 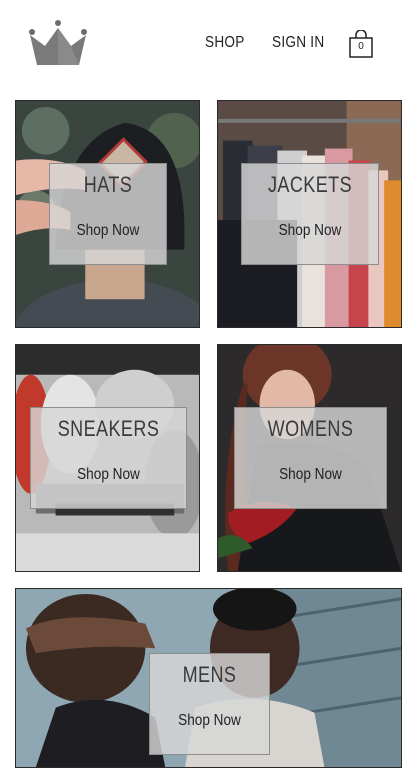 I want to click on category-title: WOMENS, so click(x=310, y=428).